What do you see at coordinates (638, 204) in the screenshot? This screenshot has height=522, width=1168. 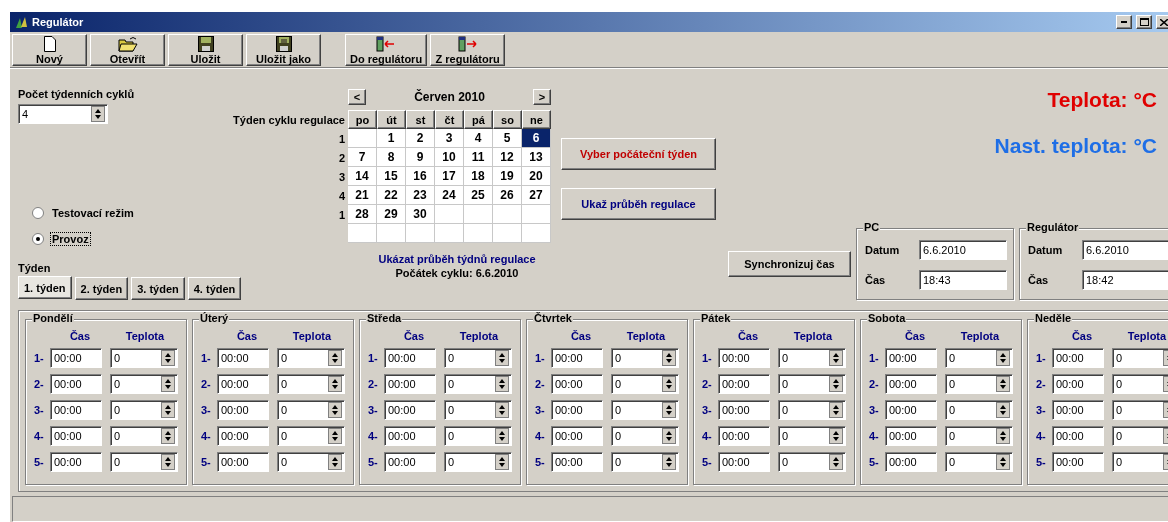 I see `action-button: Ukaž průběh regulace` at bounding box center [638, 204].